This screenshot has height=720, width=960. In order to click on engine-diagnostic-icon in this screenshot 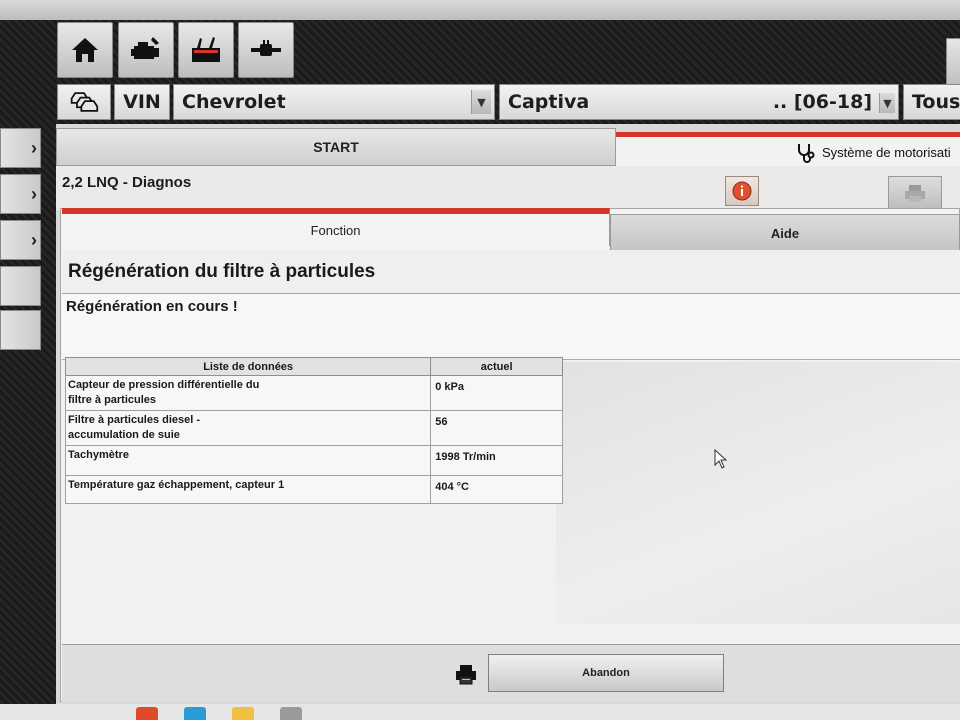, I will do `click(145, 48)`.